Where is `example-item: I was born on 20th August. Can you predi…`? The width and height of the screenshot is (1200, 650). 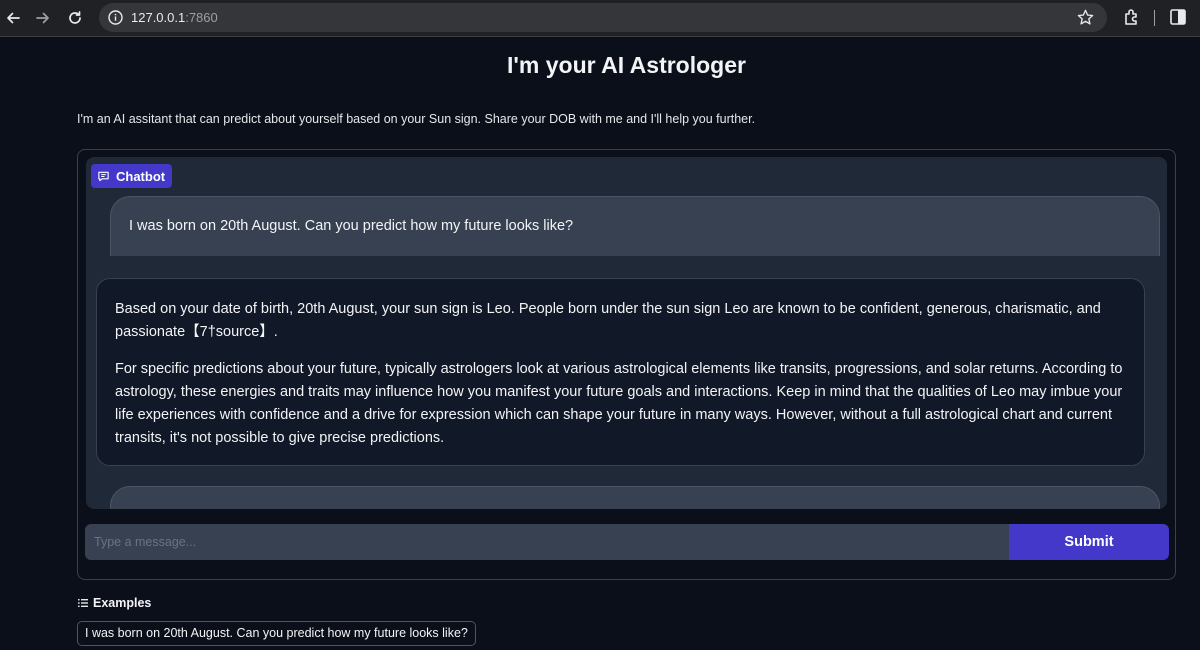
example-item: I was born on 20th August. Can you predi… is located at coordinates (276, 633).